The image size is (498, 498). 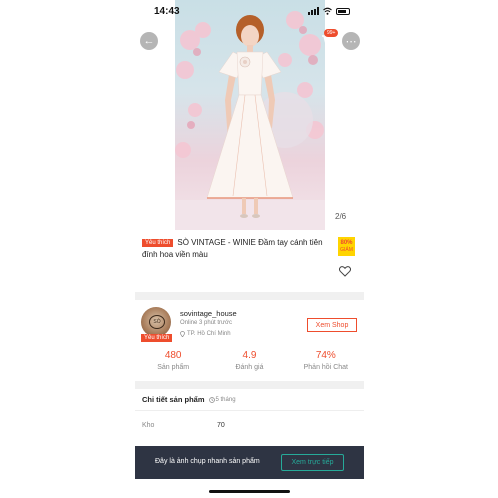 I want to click on stat-chat-response: 74% Phản hồi Chat, so click(x=326, y=363).